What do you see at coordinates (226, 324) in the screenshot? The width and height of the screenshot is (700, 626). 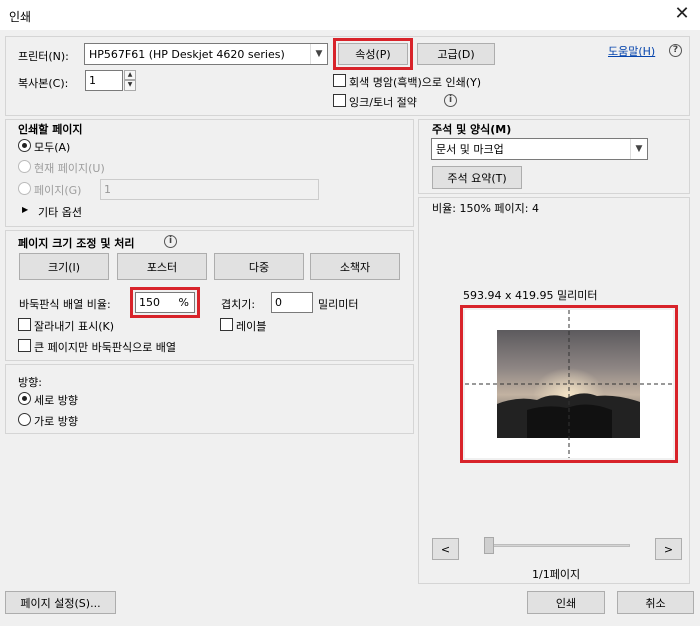 I see `labels-checkbox` at bounding box center [226, 324].